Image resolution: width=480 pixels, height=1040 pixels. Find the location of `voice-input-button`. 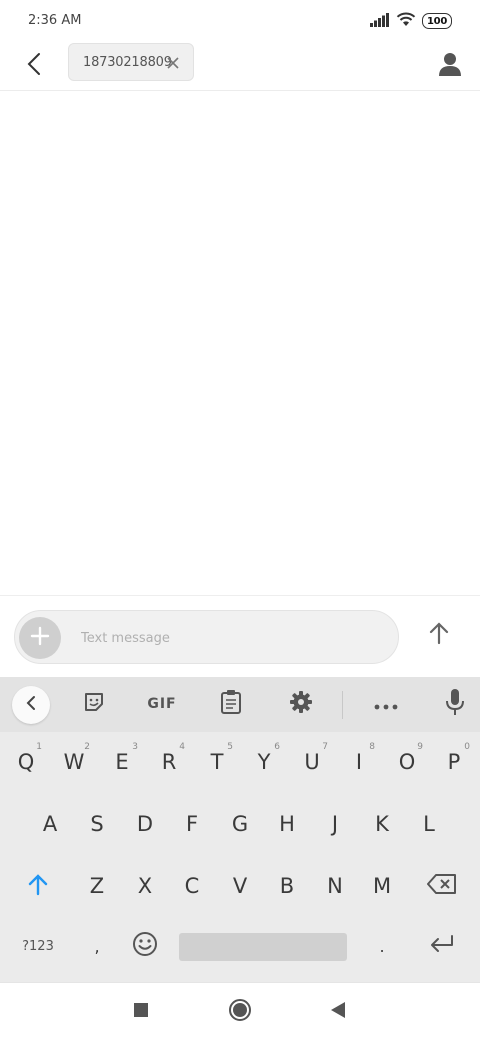

voice-input-button is located at coordinates (455, 704).